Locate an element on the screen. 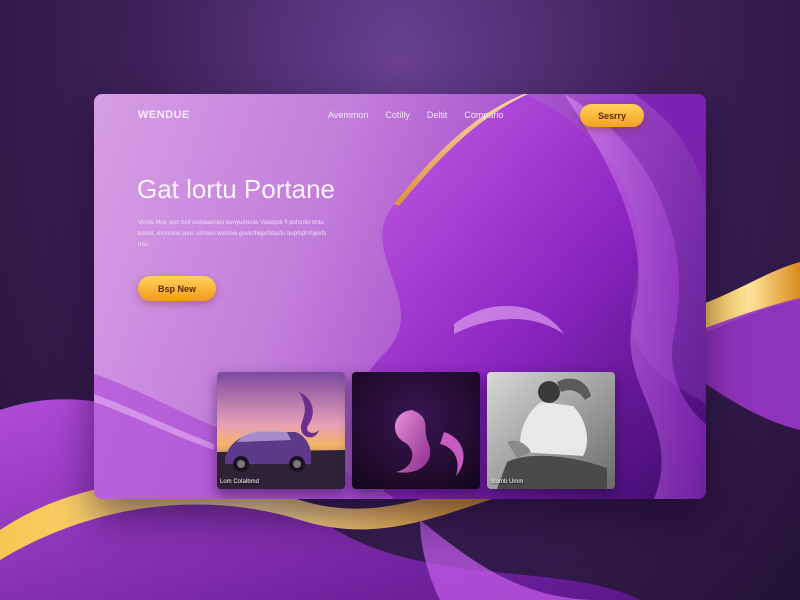  gallery-caption-car: Lom Cotalbmd is located at coordinates (240, 482).